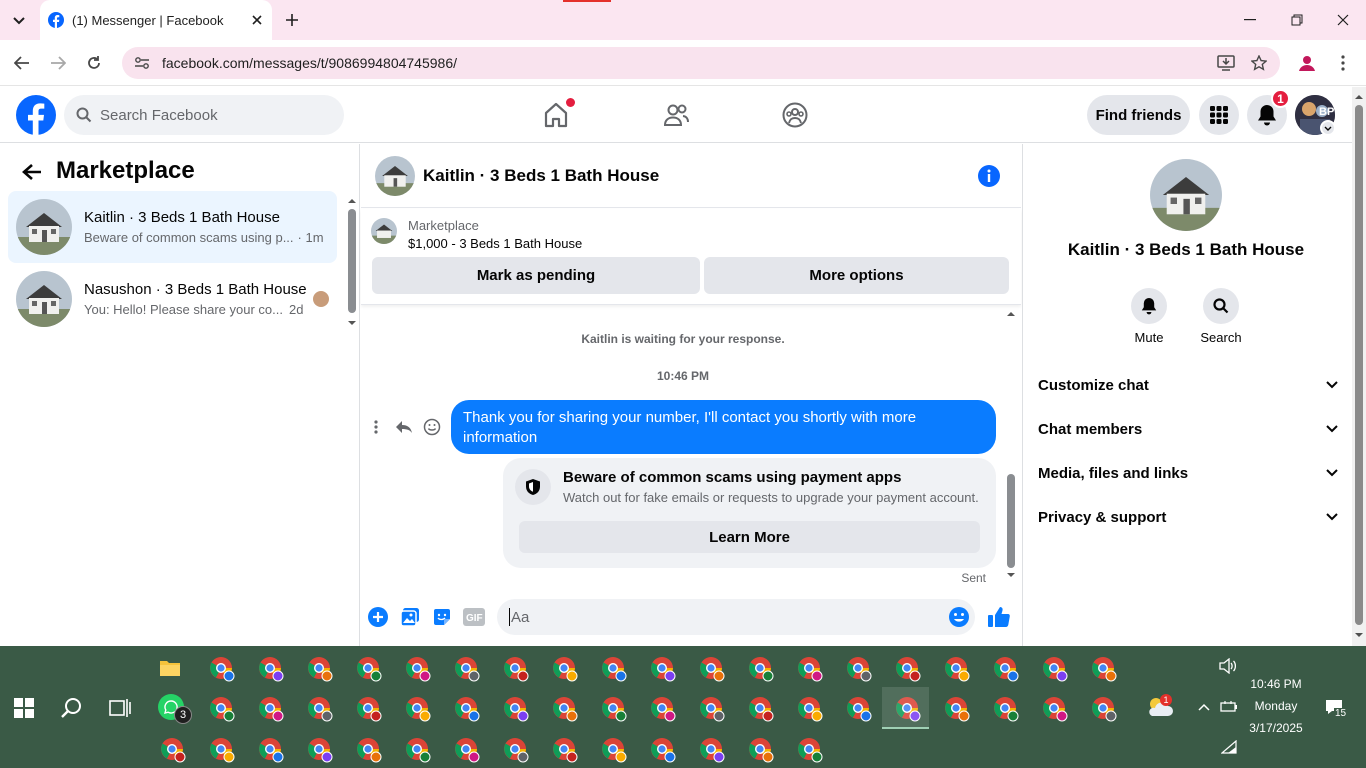 This screenshot has width=1366, height=768. I want to click on browser-menu-icon, so click(1343, 63).